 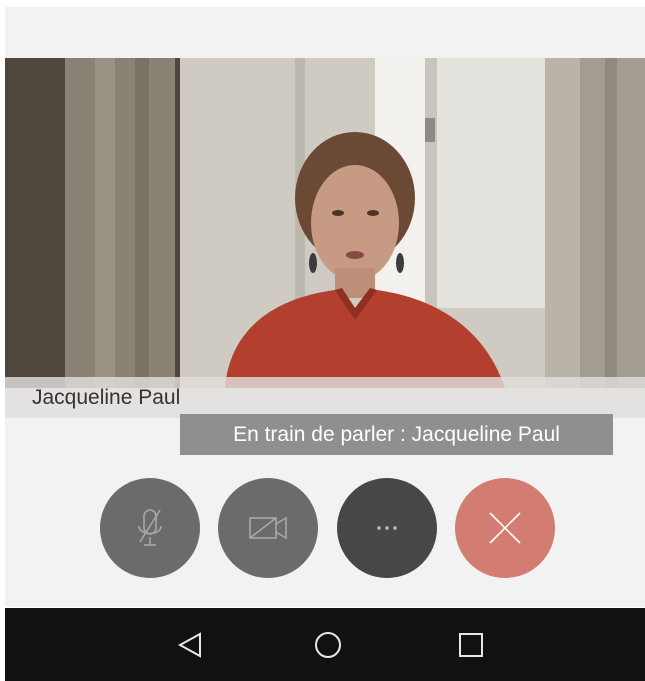 I want to click on back-triangle-icon, so click(x=189, y=645).